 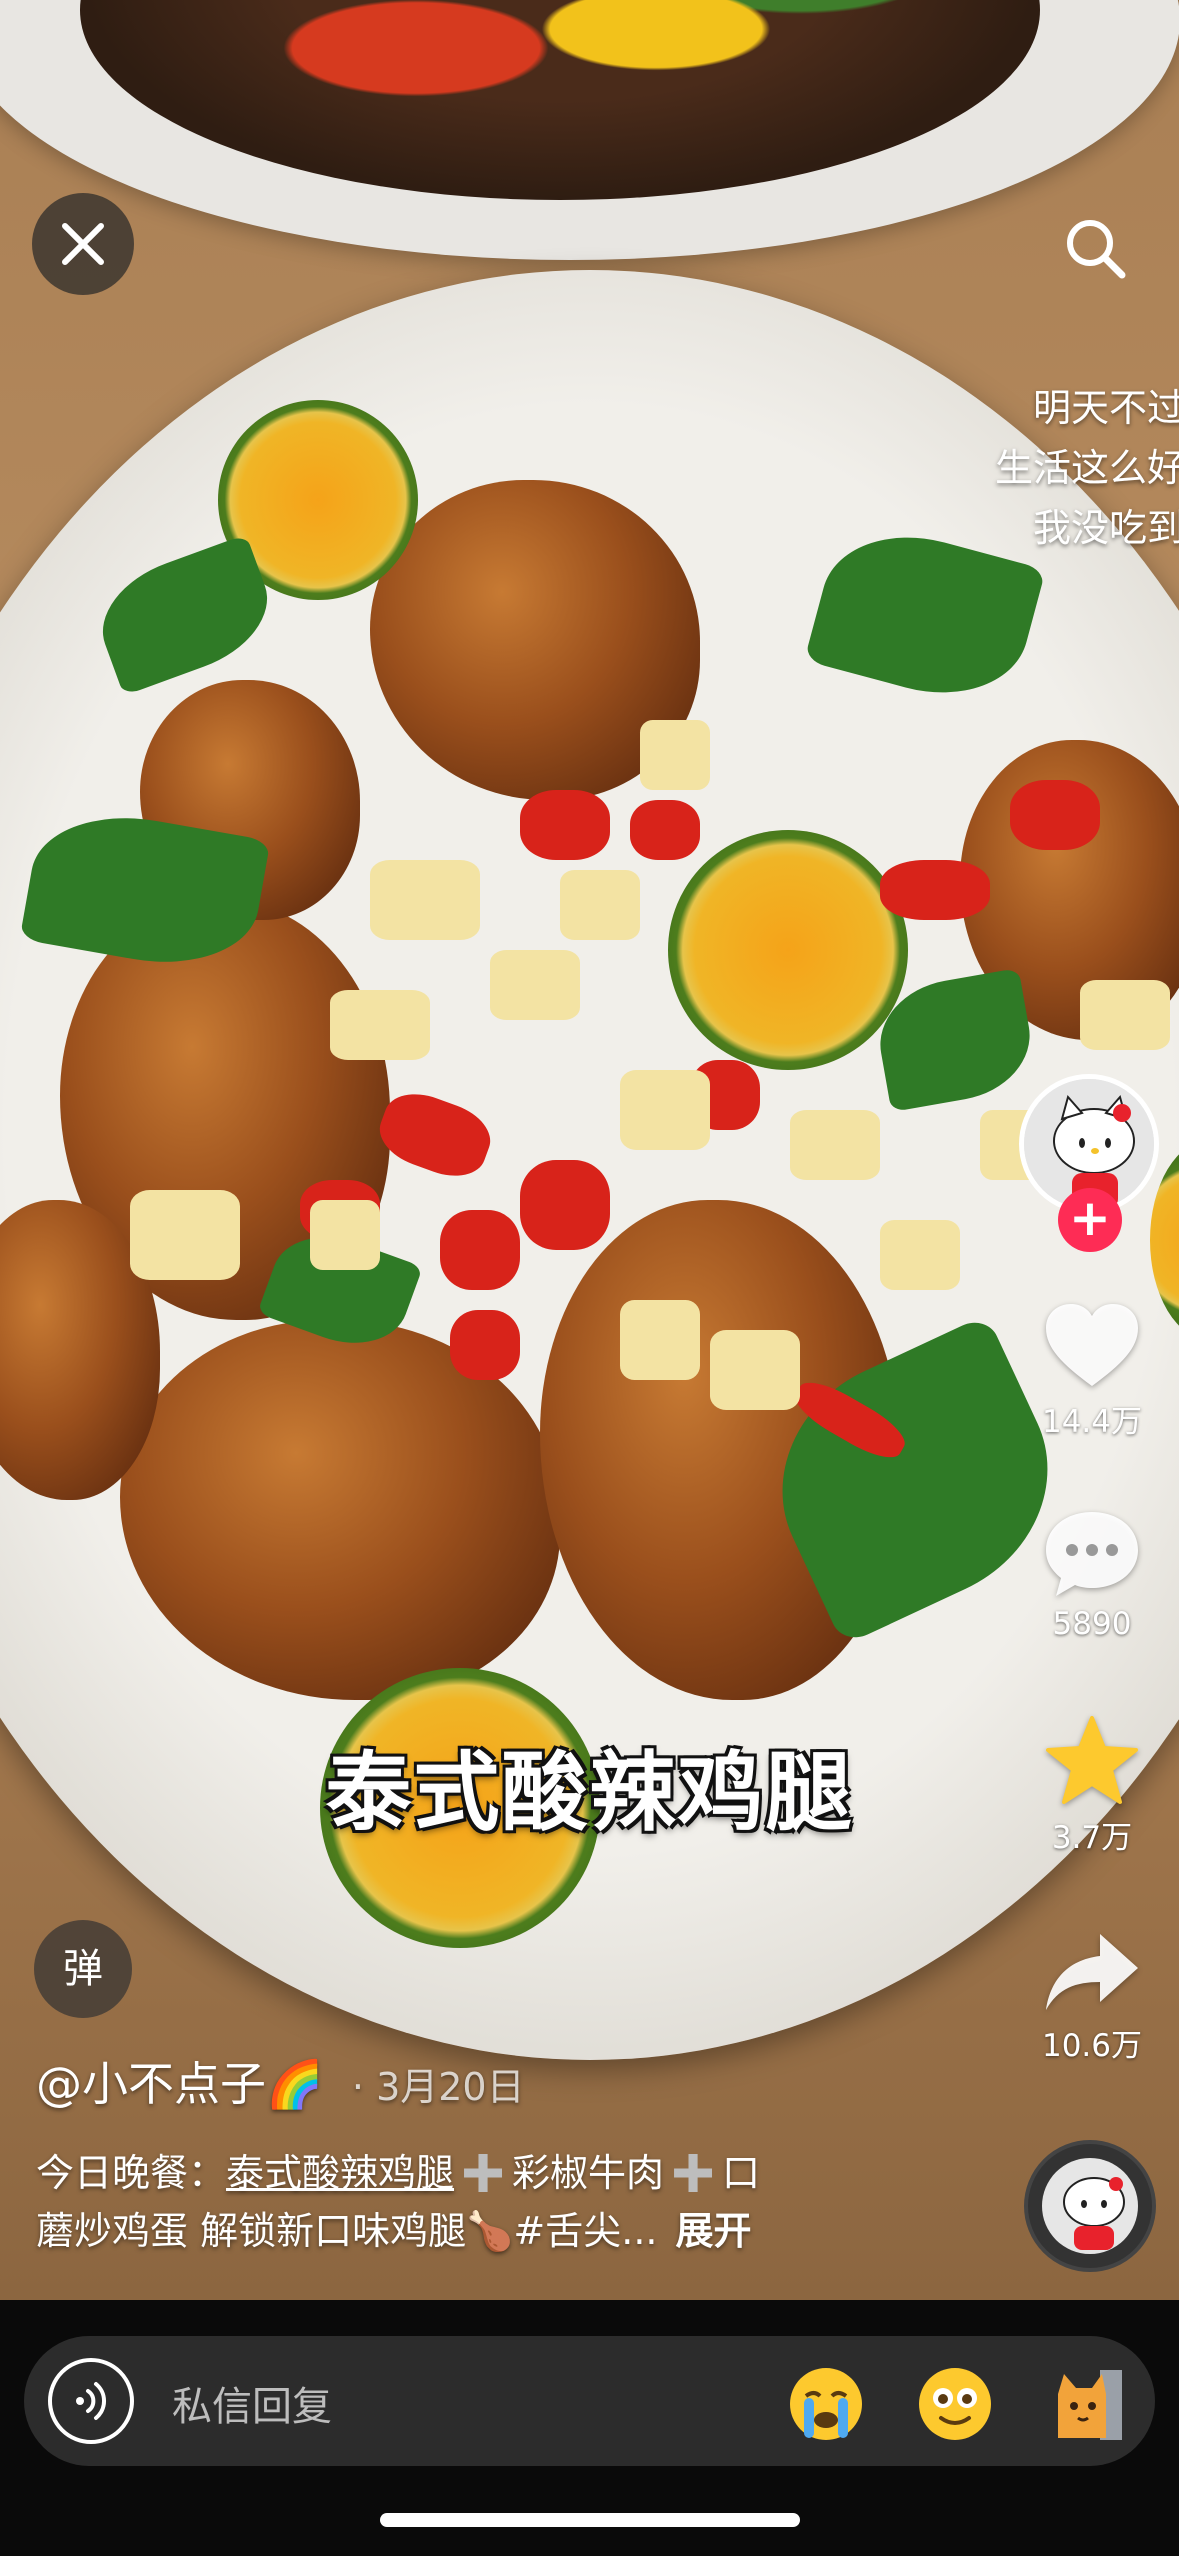 I want to click on like-button: 14.4万, so click(x=1092, y=1370).